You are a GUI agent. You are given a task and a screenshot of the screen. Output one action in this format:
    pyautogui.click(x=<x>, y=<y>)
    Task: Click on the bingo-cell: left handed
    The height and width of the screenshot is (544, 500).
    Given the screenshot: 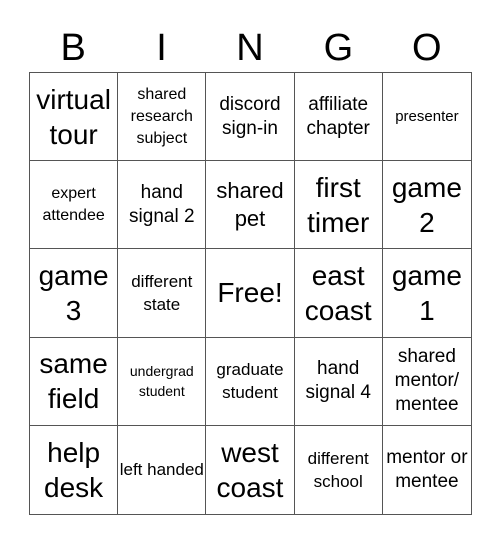 What is the action you would take?
    pyautogui.click(x=162, y=469)
    